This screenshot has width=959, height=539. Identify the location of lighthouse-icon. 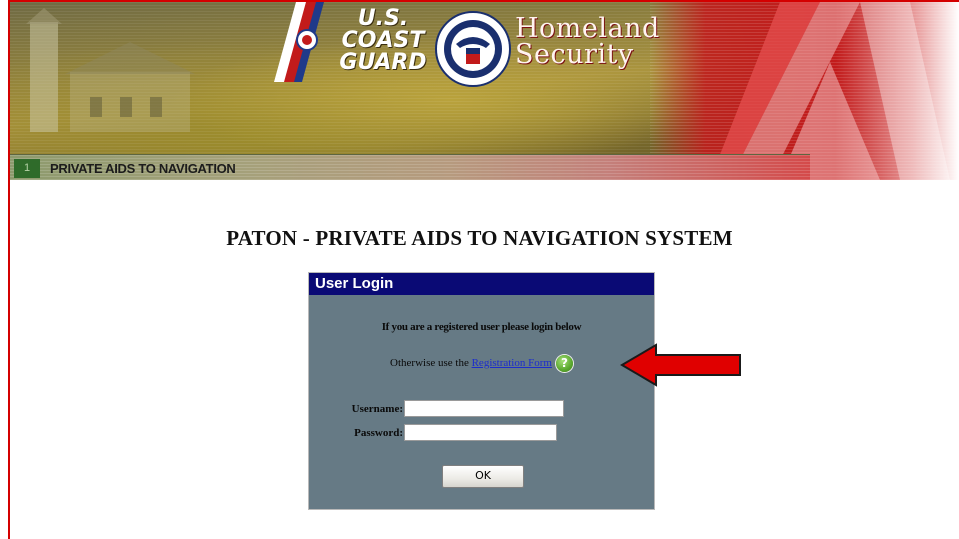
(110, 70).